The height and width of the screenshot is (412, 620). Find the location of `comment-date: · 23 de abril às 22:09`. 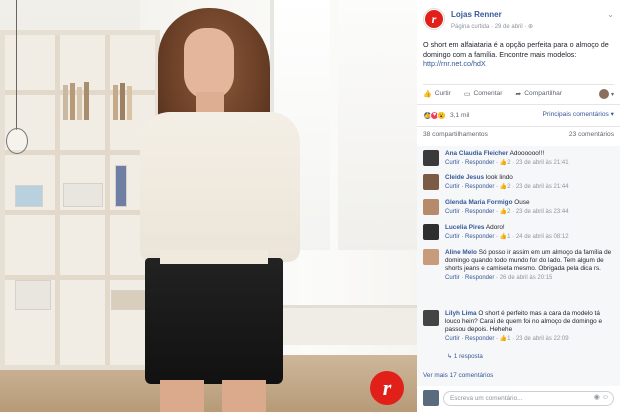

comment-date: · 23 de abril às 22:09 is located at coordinates (539, 339).